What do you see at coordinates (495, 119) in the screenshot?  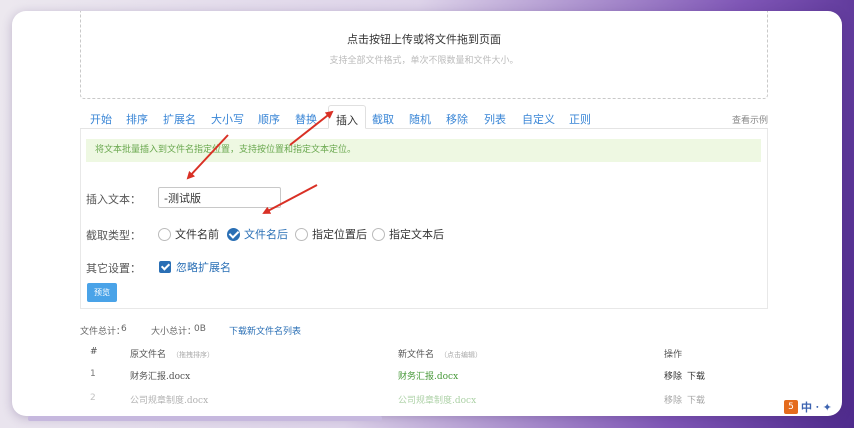 I see `tab-list: 列表` at bounding box center [495, 119].